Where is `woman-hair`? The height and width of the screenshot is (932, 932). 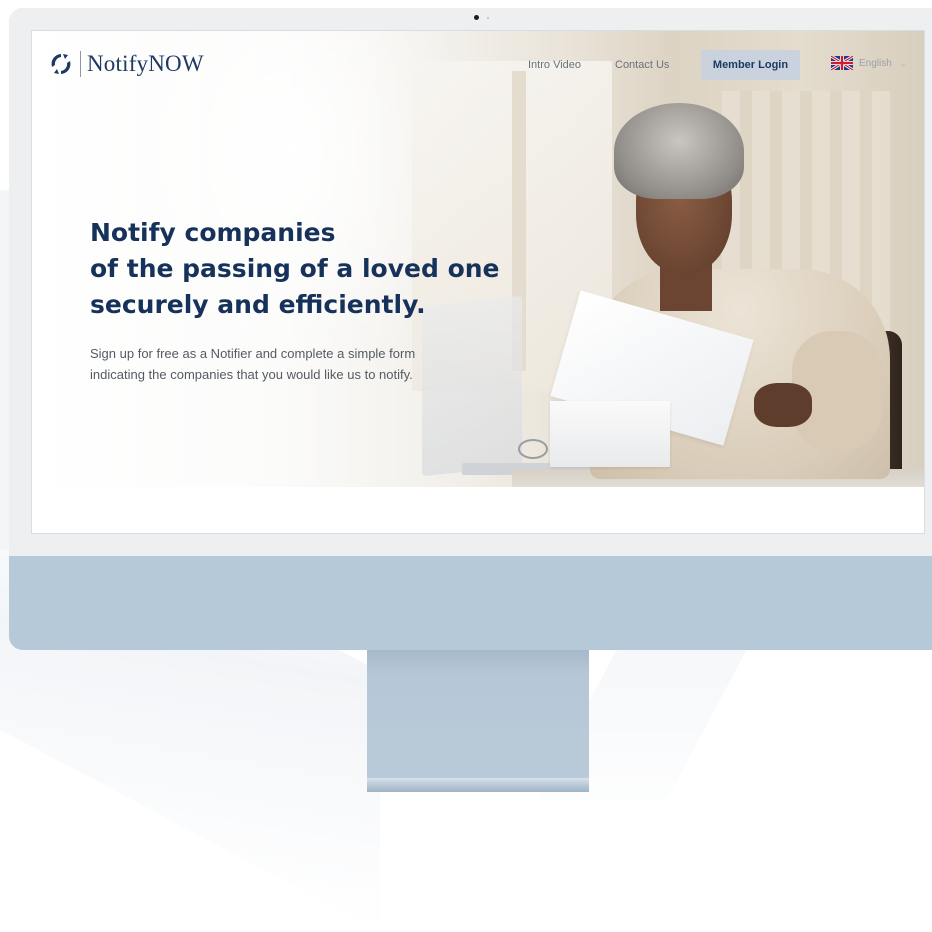 woman-hair is located at coordinates (679, 151).